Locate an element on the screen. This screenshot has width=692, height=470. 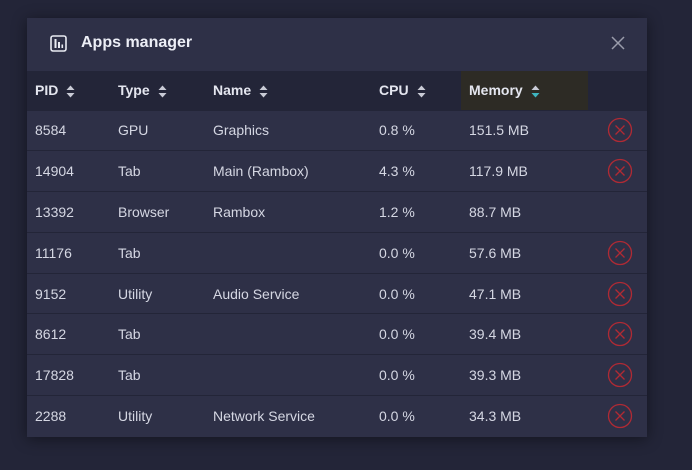
cell-name: Graphics is located at coordinates (241, 130).